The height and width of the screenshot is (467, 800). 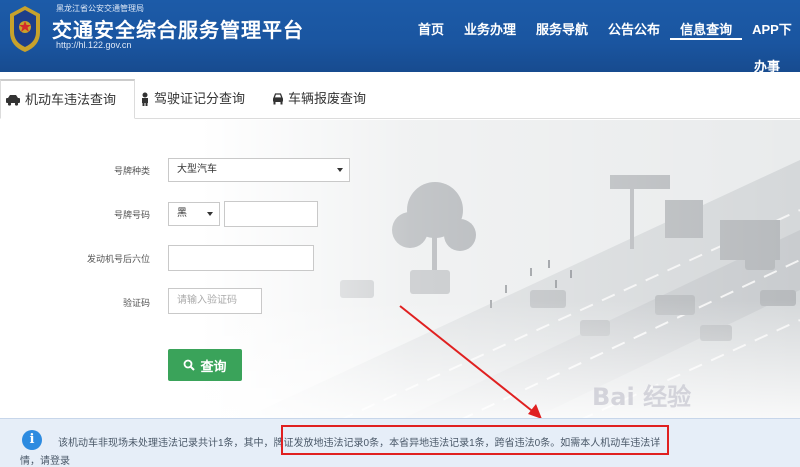 What do you see at coordinates (767, 65) in the screenshot?
I see `nav-office: 办事` at bounding box center [767, 65].